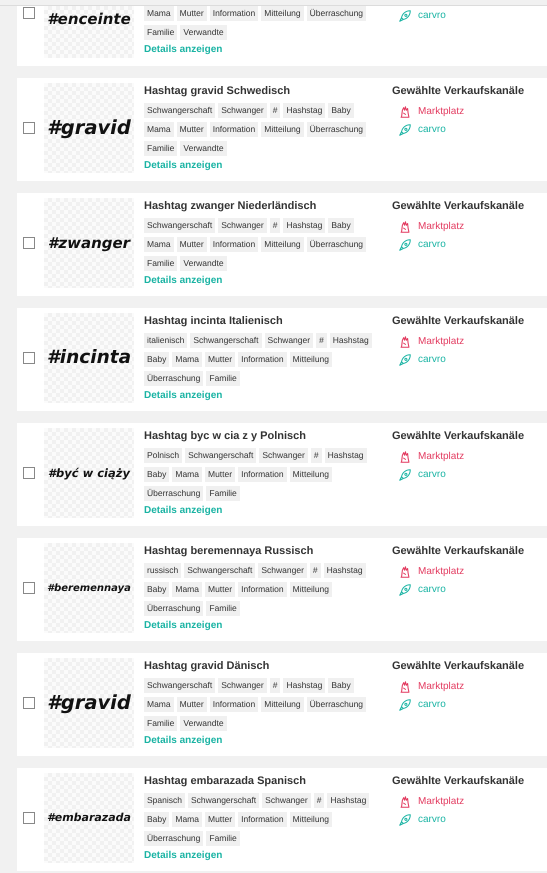 The height and width of the screenshot is (873, 547). I want to click on product-title: Hashtag beremennaya Russisch, so click(229, 551).